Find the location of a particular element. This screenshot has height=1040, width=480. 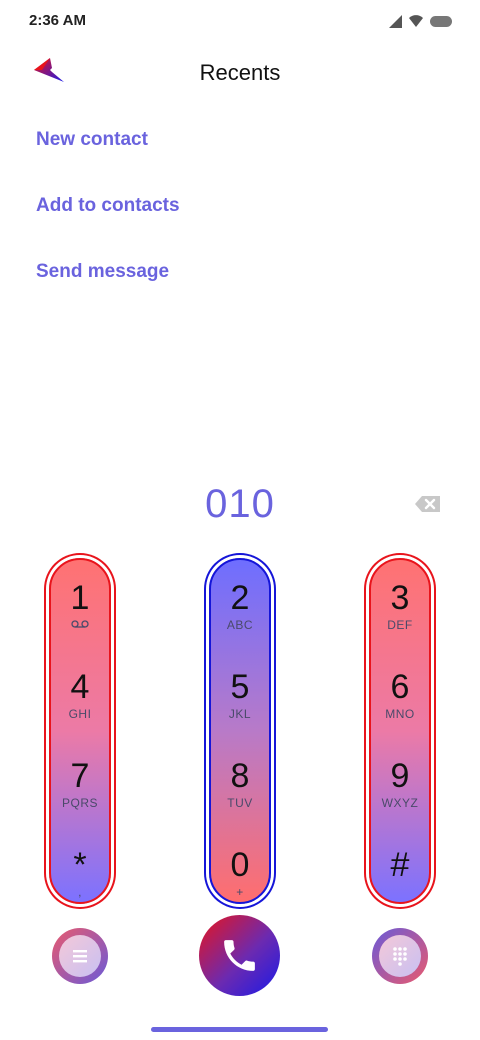

key-digit: 4 is located at coordinates (80, 687).